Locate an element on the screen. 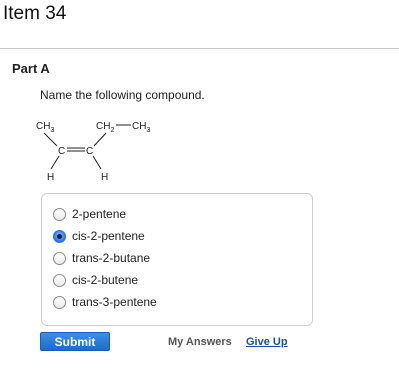 The height and width of the screenshot is (386, 399). choice-trans-2-butane: trans-2-butane is located at coordinates (101, 258).